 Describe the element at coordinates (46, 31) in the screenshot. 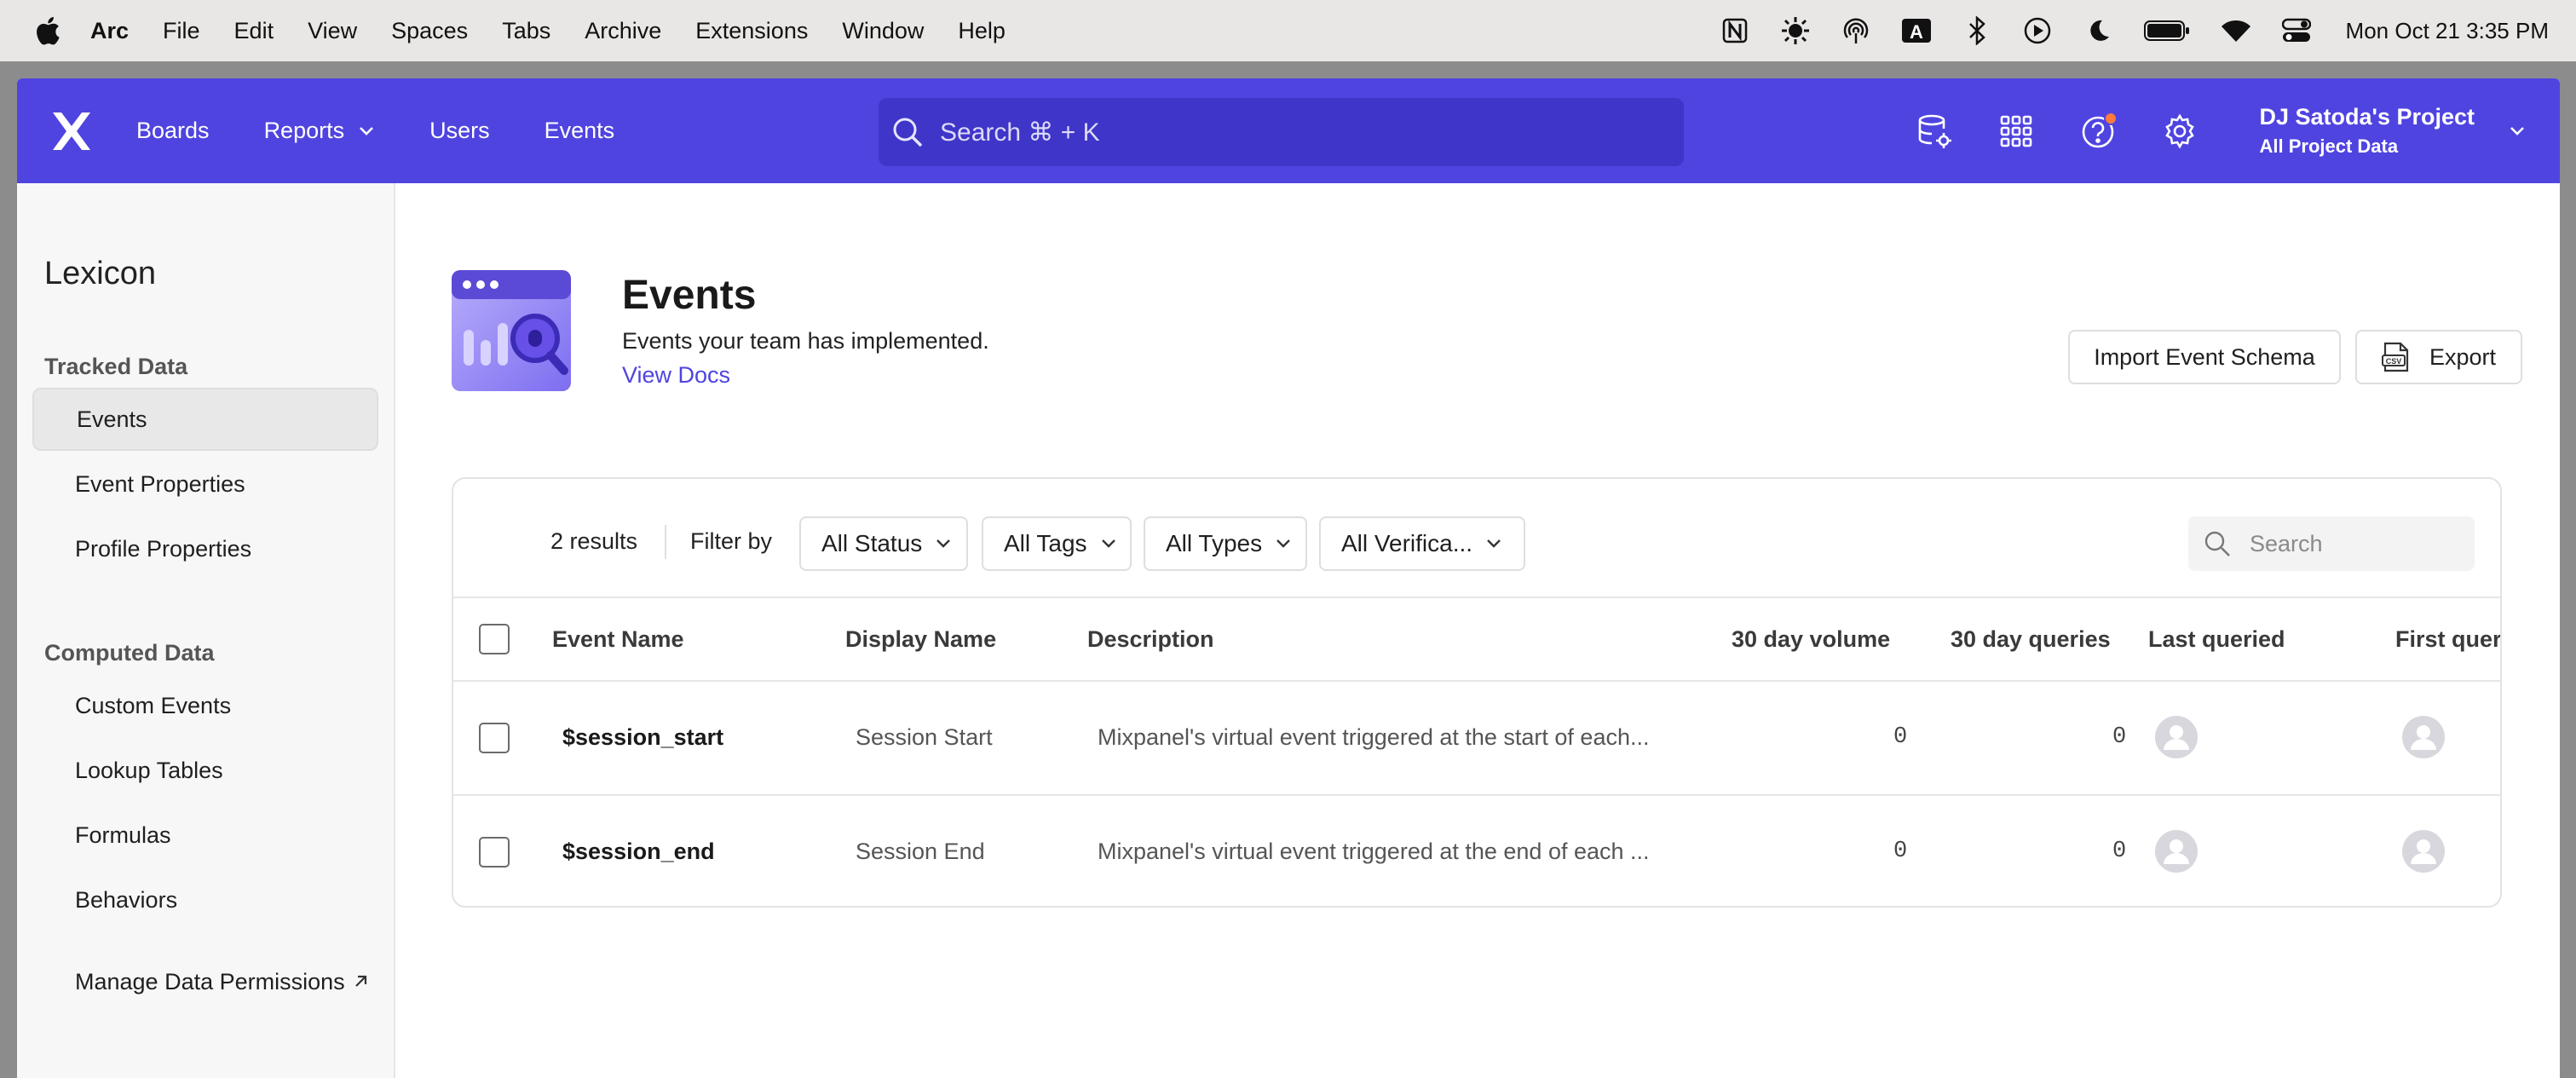

I see `apple-icon` at that location.